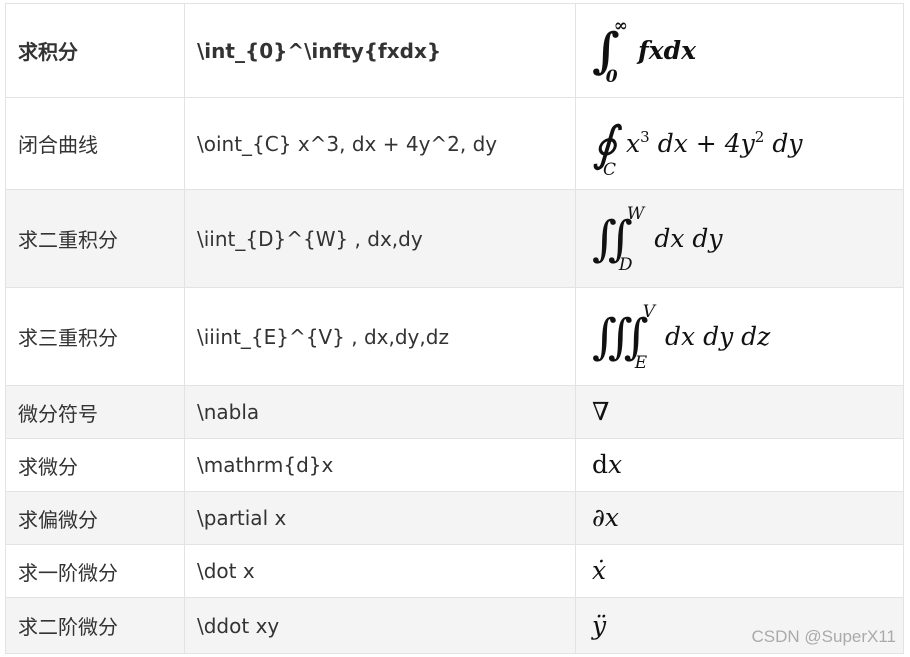 This screenshot has width=910, height=657. I want to click on exponent-2: 2, so click(759, 137).